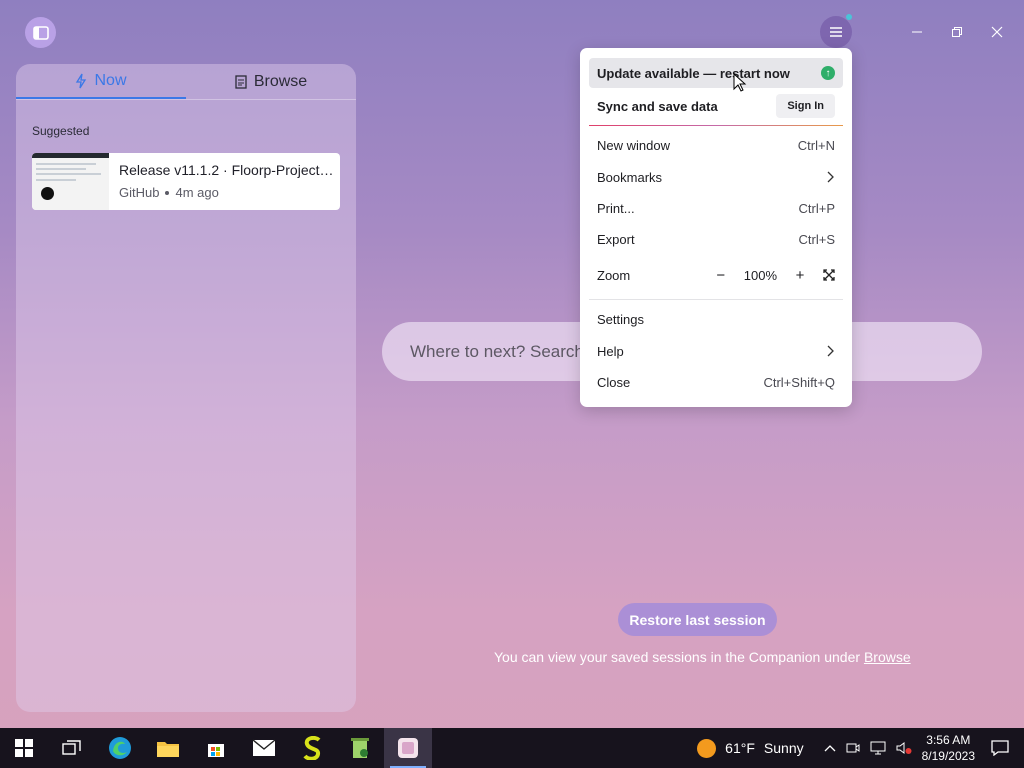  Describe the element at coordinates (878, 748) in the screenshot. I see `network-icon` at that location.